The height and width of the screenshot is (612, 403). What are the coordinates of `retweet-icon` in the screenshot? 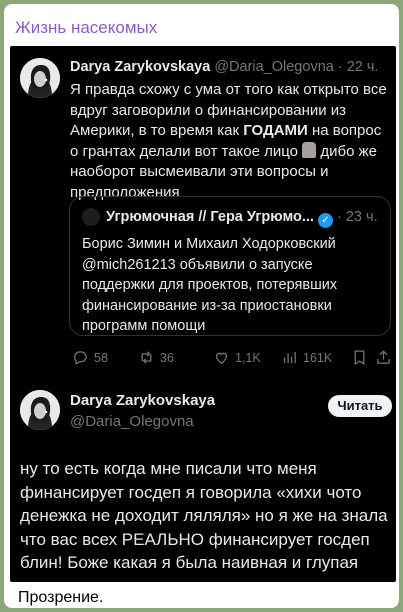 It's located at (146, 357).